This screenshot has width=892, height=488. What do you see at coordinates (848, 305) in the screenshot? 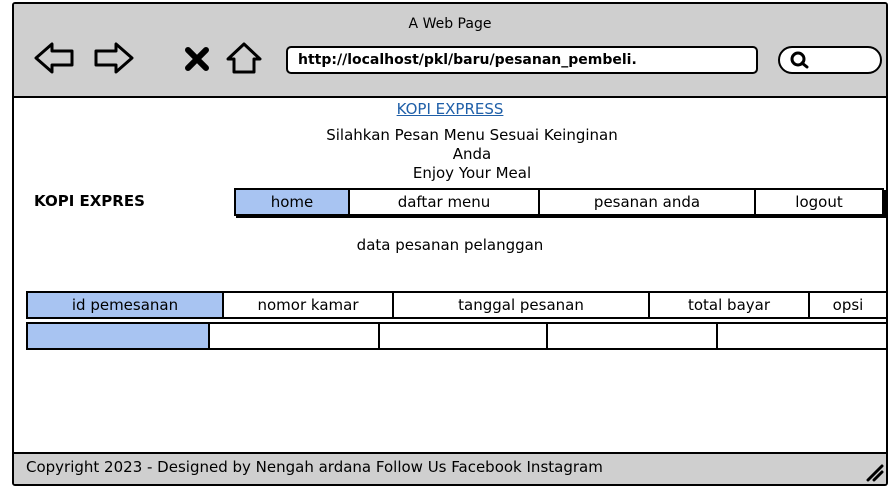
I see `column-header: opsi` at bounding box center [848, 305].